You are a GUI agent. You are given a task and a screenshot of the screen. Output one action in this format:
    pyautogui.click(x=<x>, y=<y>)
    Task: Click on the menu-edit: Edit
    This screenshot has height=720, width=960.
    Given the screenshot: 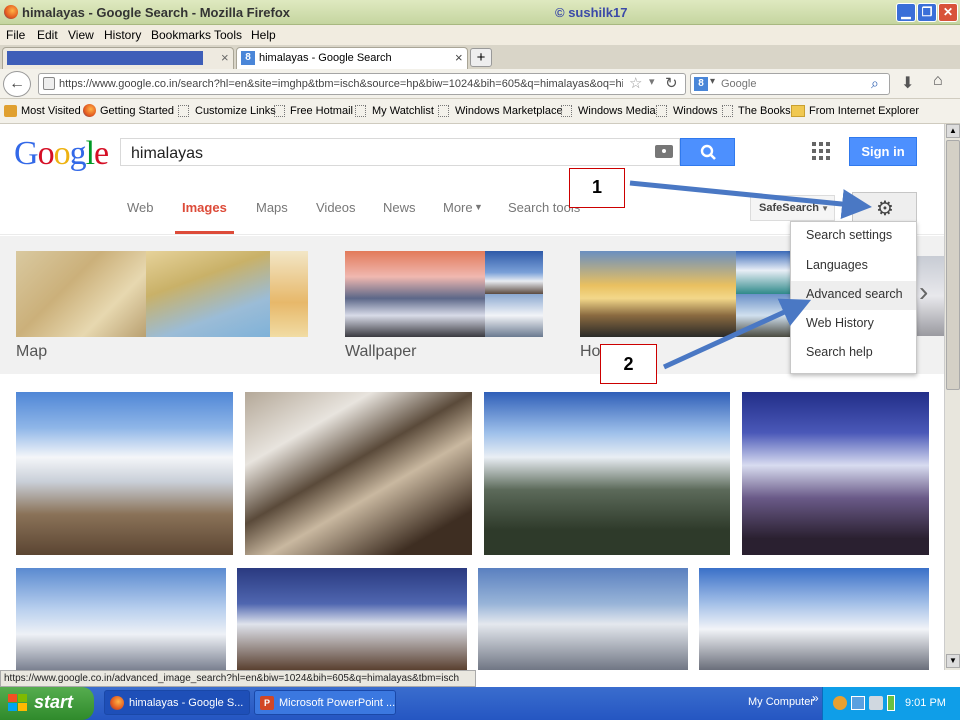 What is the action you would take?
    pyautogui.click(x=47, y=35)
    